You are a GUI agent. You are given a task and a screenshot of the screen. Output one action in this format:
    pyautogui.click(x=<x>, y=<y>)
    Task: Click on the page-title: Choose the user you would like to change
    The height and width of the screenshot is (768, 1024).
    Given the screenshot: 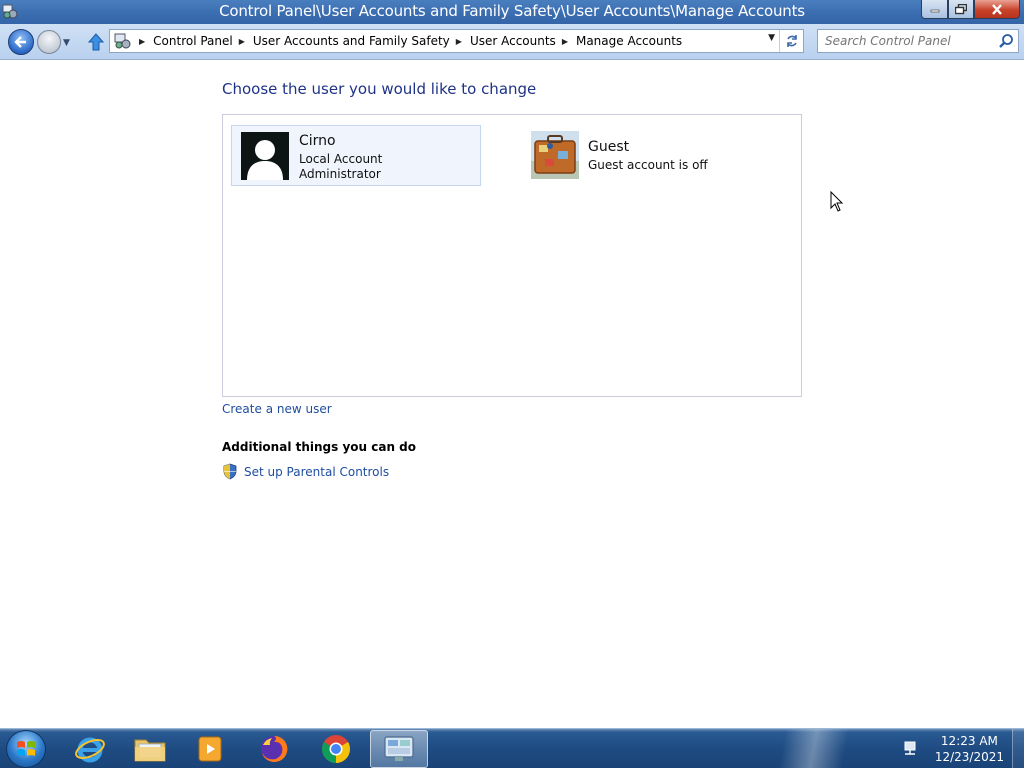 What is the action you would take?
    pyautogui.click(x=379, y=89)
    